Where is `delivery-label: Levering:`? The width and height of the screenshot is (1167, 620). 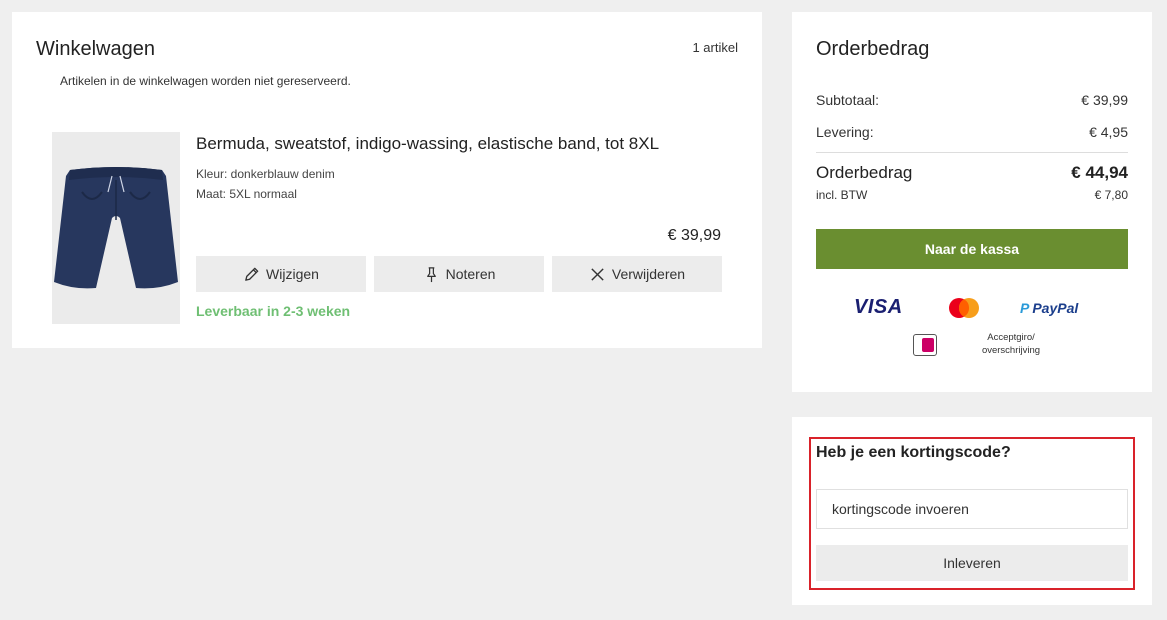 delivery-label: Levering: is located at coordinates (845, 132).